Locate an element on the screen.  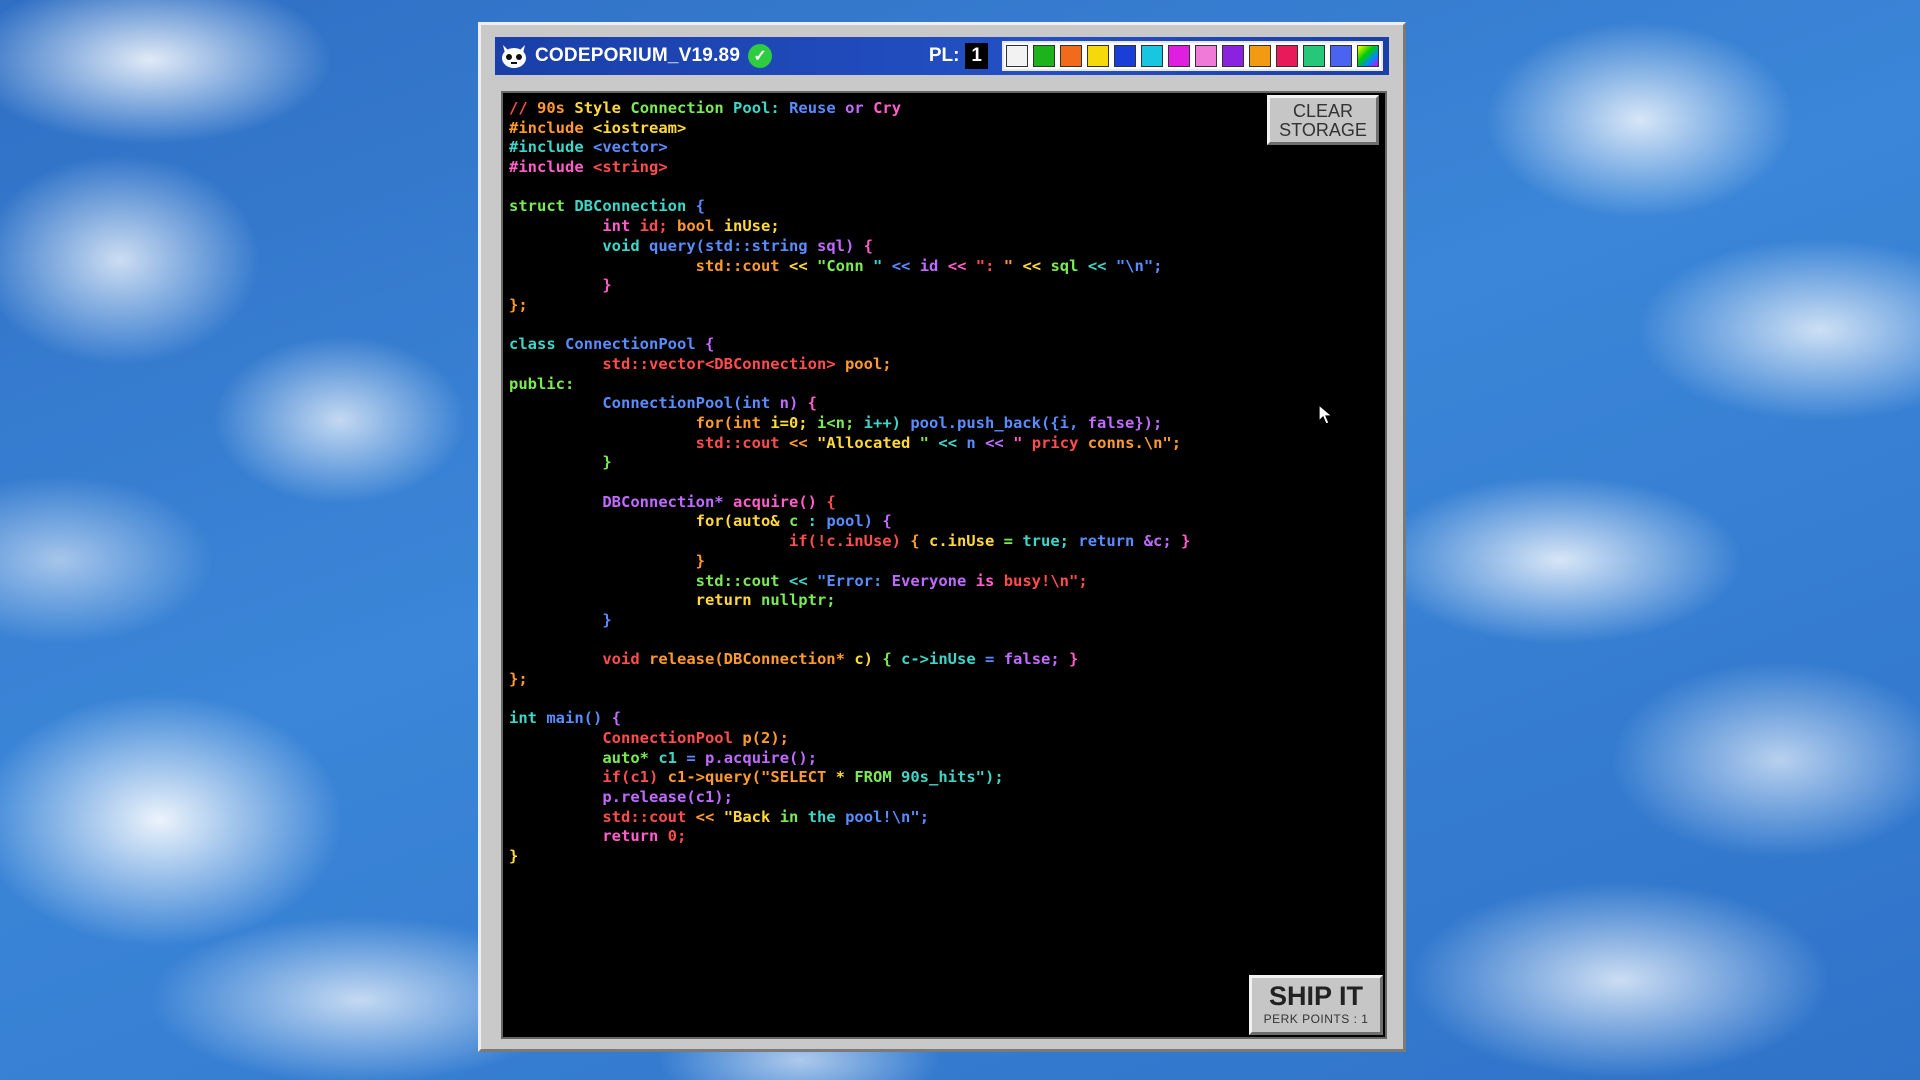
code-line: for(auto& c : pool) { is located at coordinates (793, 521).